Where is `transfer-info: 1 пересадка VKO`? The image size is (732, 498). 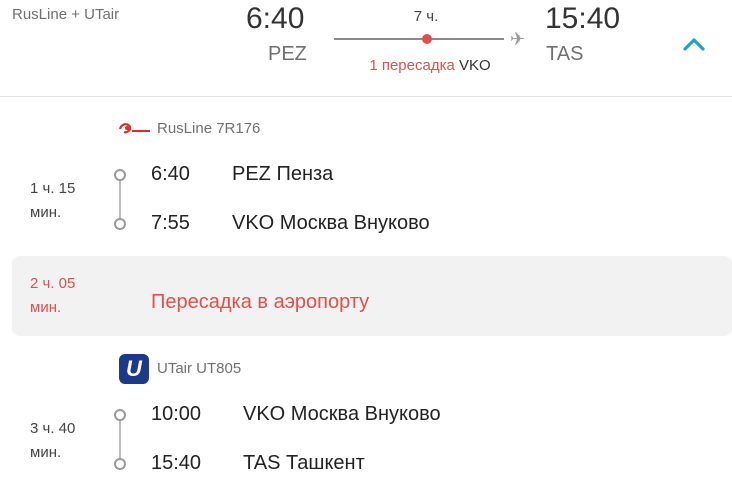 transfer-info: 1 пересадка VKO is located at coordinates (430, 65).